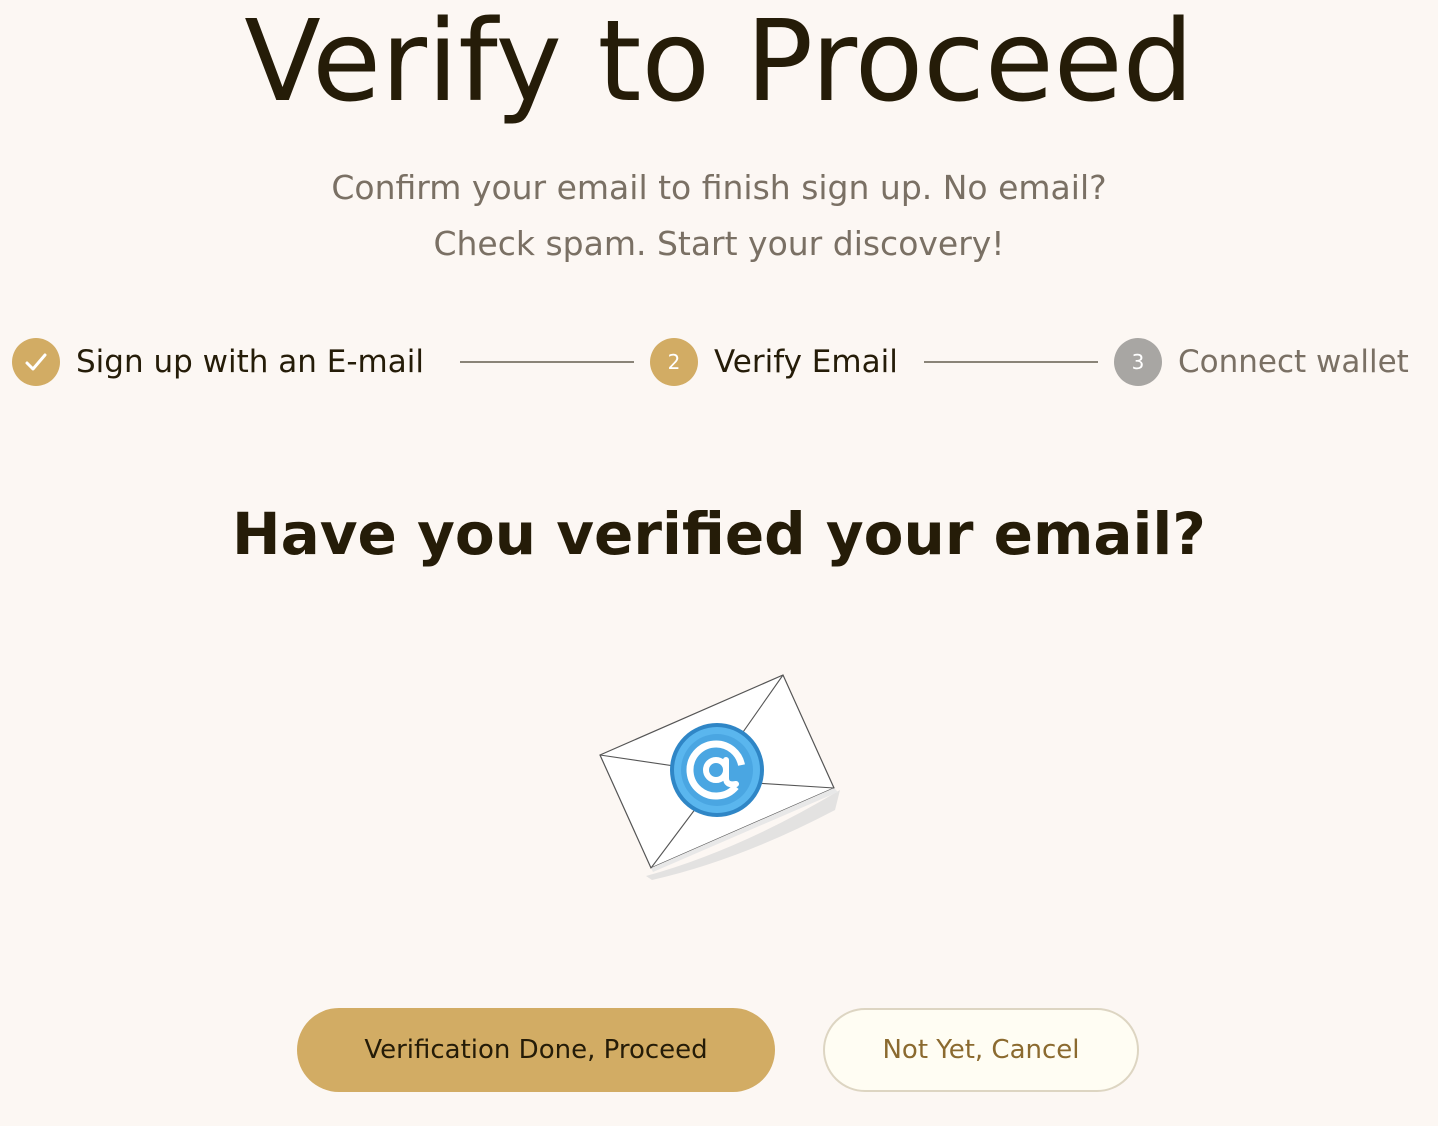  I want to click on step-1-check-icon, so click(36, 362).